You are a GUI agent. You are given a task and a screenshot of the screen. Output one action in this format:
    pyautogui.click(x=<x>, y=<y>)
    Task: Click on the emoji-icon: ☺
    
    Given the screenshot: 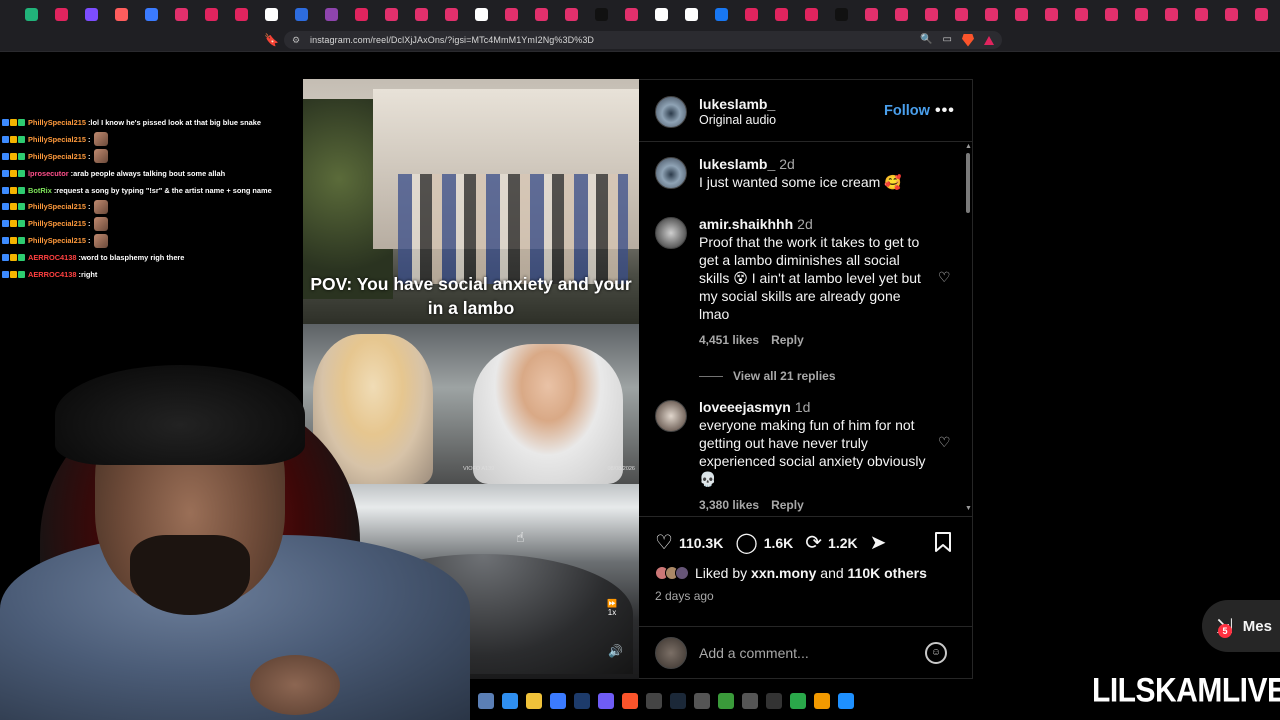 What is the action you would take?
    pyautogui.click(x=936, y=653)
    